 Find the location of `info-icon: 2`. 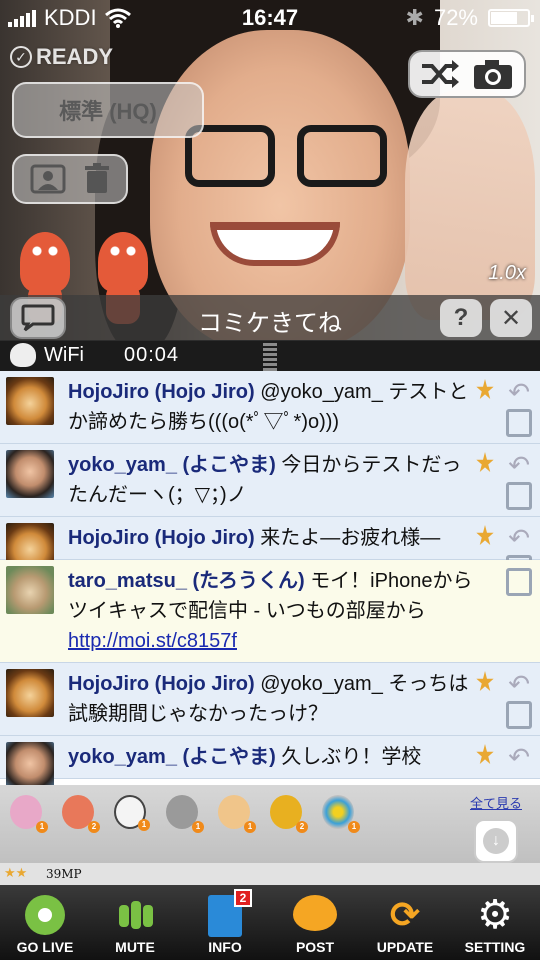

info-icon: 2 is located at coordinates (230, 913).